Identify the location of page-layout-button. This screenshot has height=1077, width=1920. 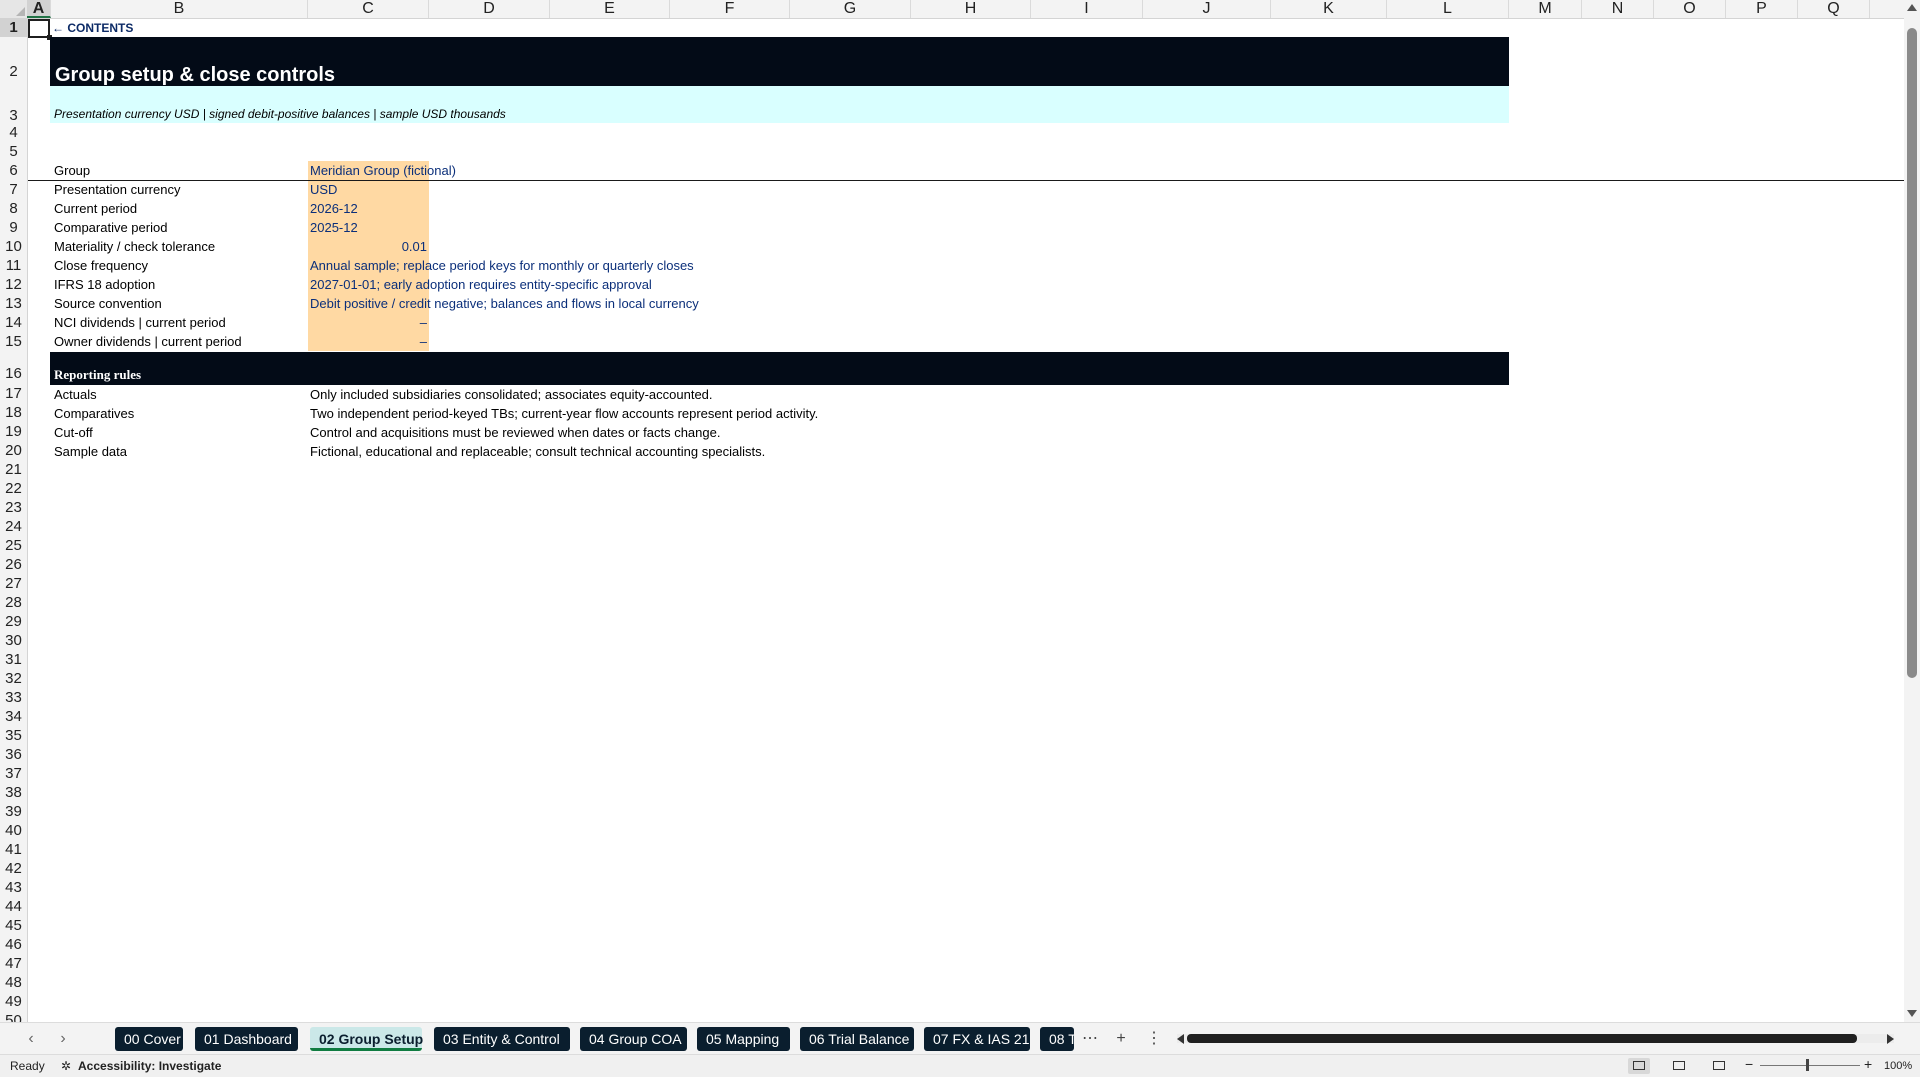
(1679, 1066).